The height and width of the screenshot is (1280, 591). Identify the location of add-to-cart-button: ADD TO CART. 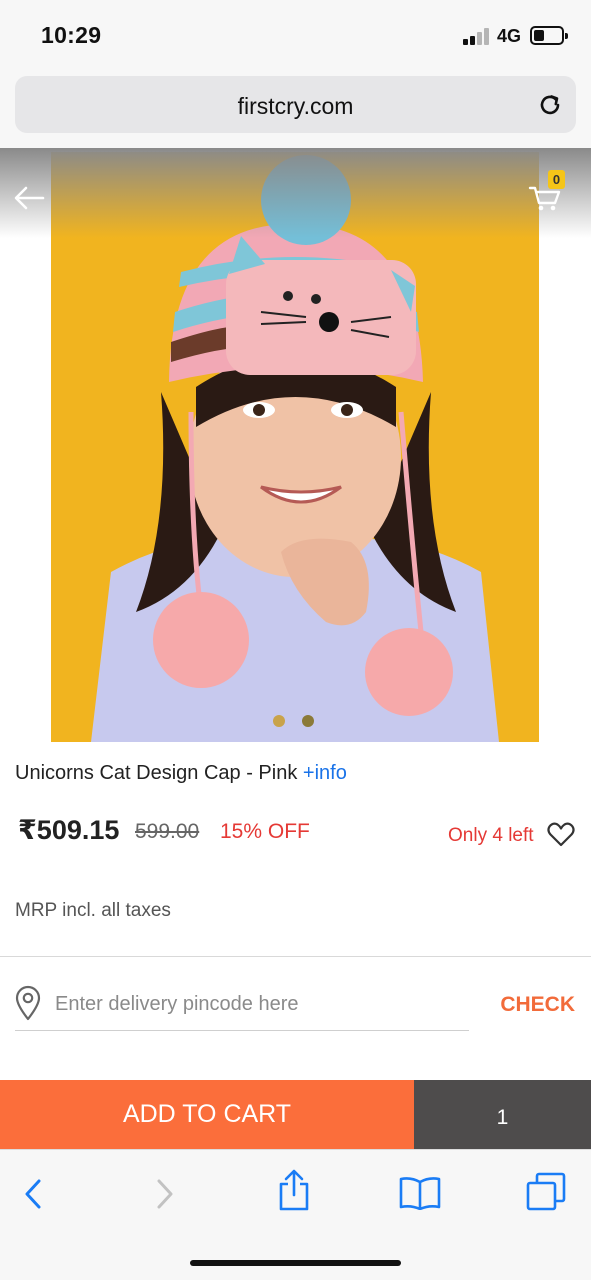
(207, 1114).